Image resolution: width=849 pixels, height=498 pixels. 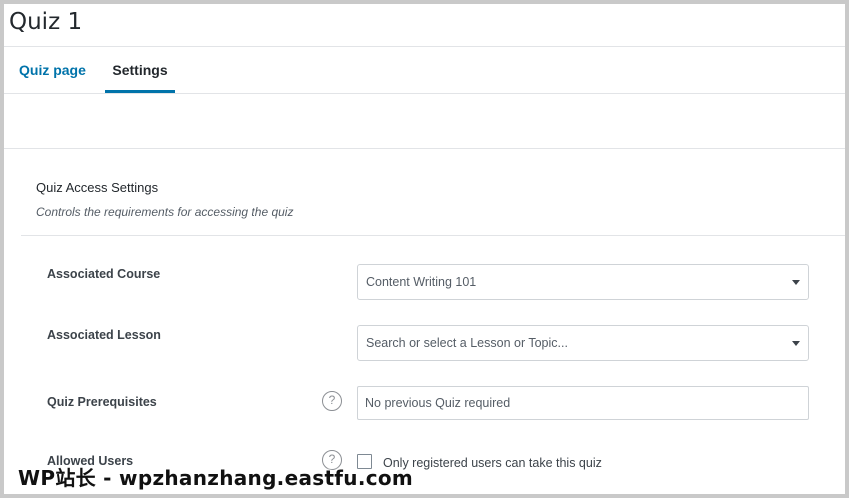 What do you see at coordinates (583, 403) in the screenshot?
I see `quiz-prerequisites-input: No previous Quiz required` at bounding box center [583, 403].